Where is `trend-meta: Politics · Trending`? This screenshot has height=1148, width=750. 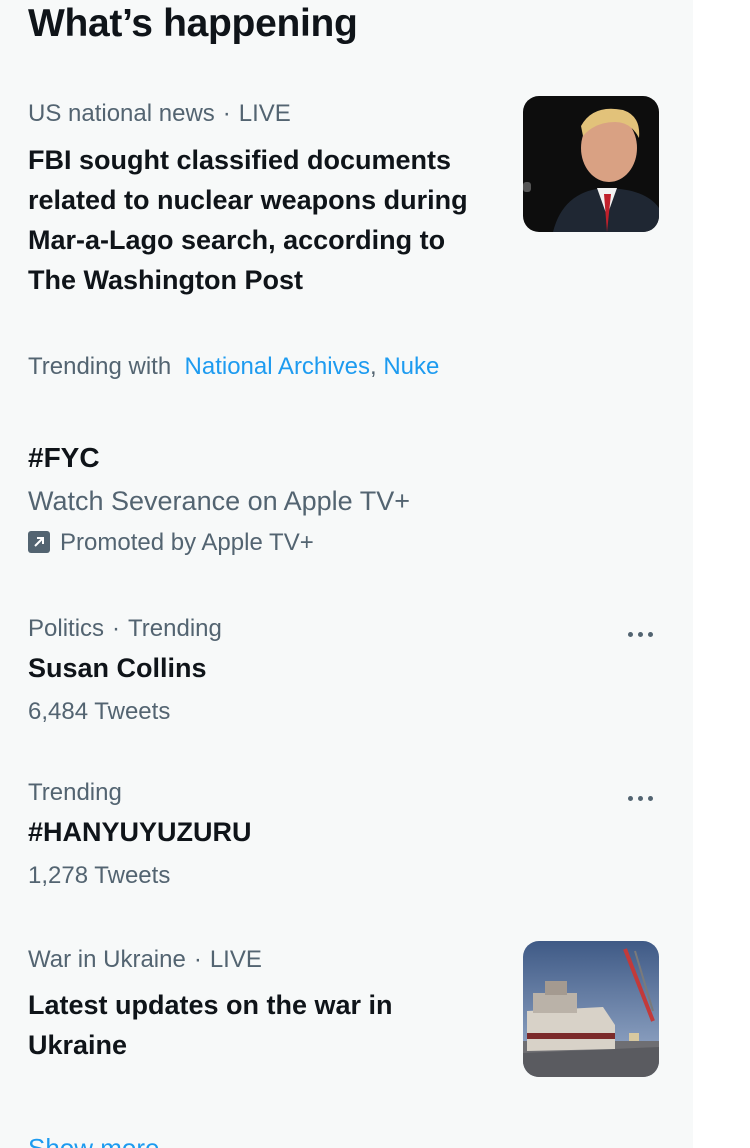 trend-meta: Politics · Trending is located at coordinates (125, 628).